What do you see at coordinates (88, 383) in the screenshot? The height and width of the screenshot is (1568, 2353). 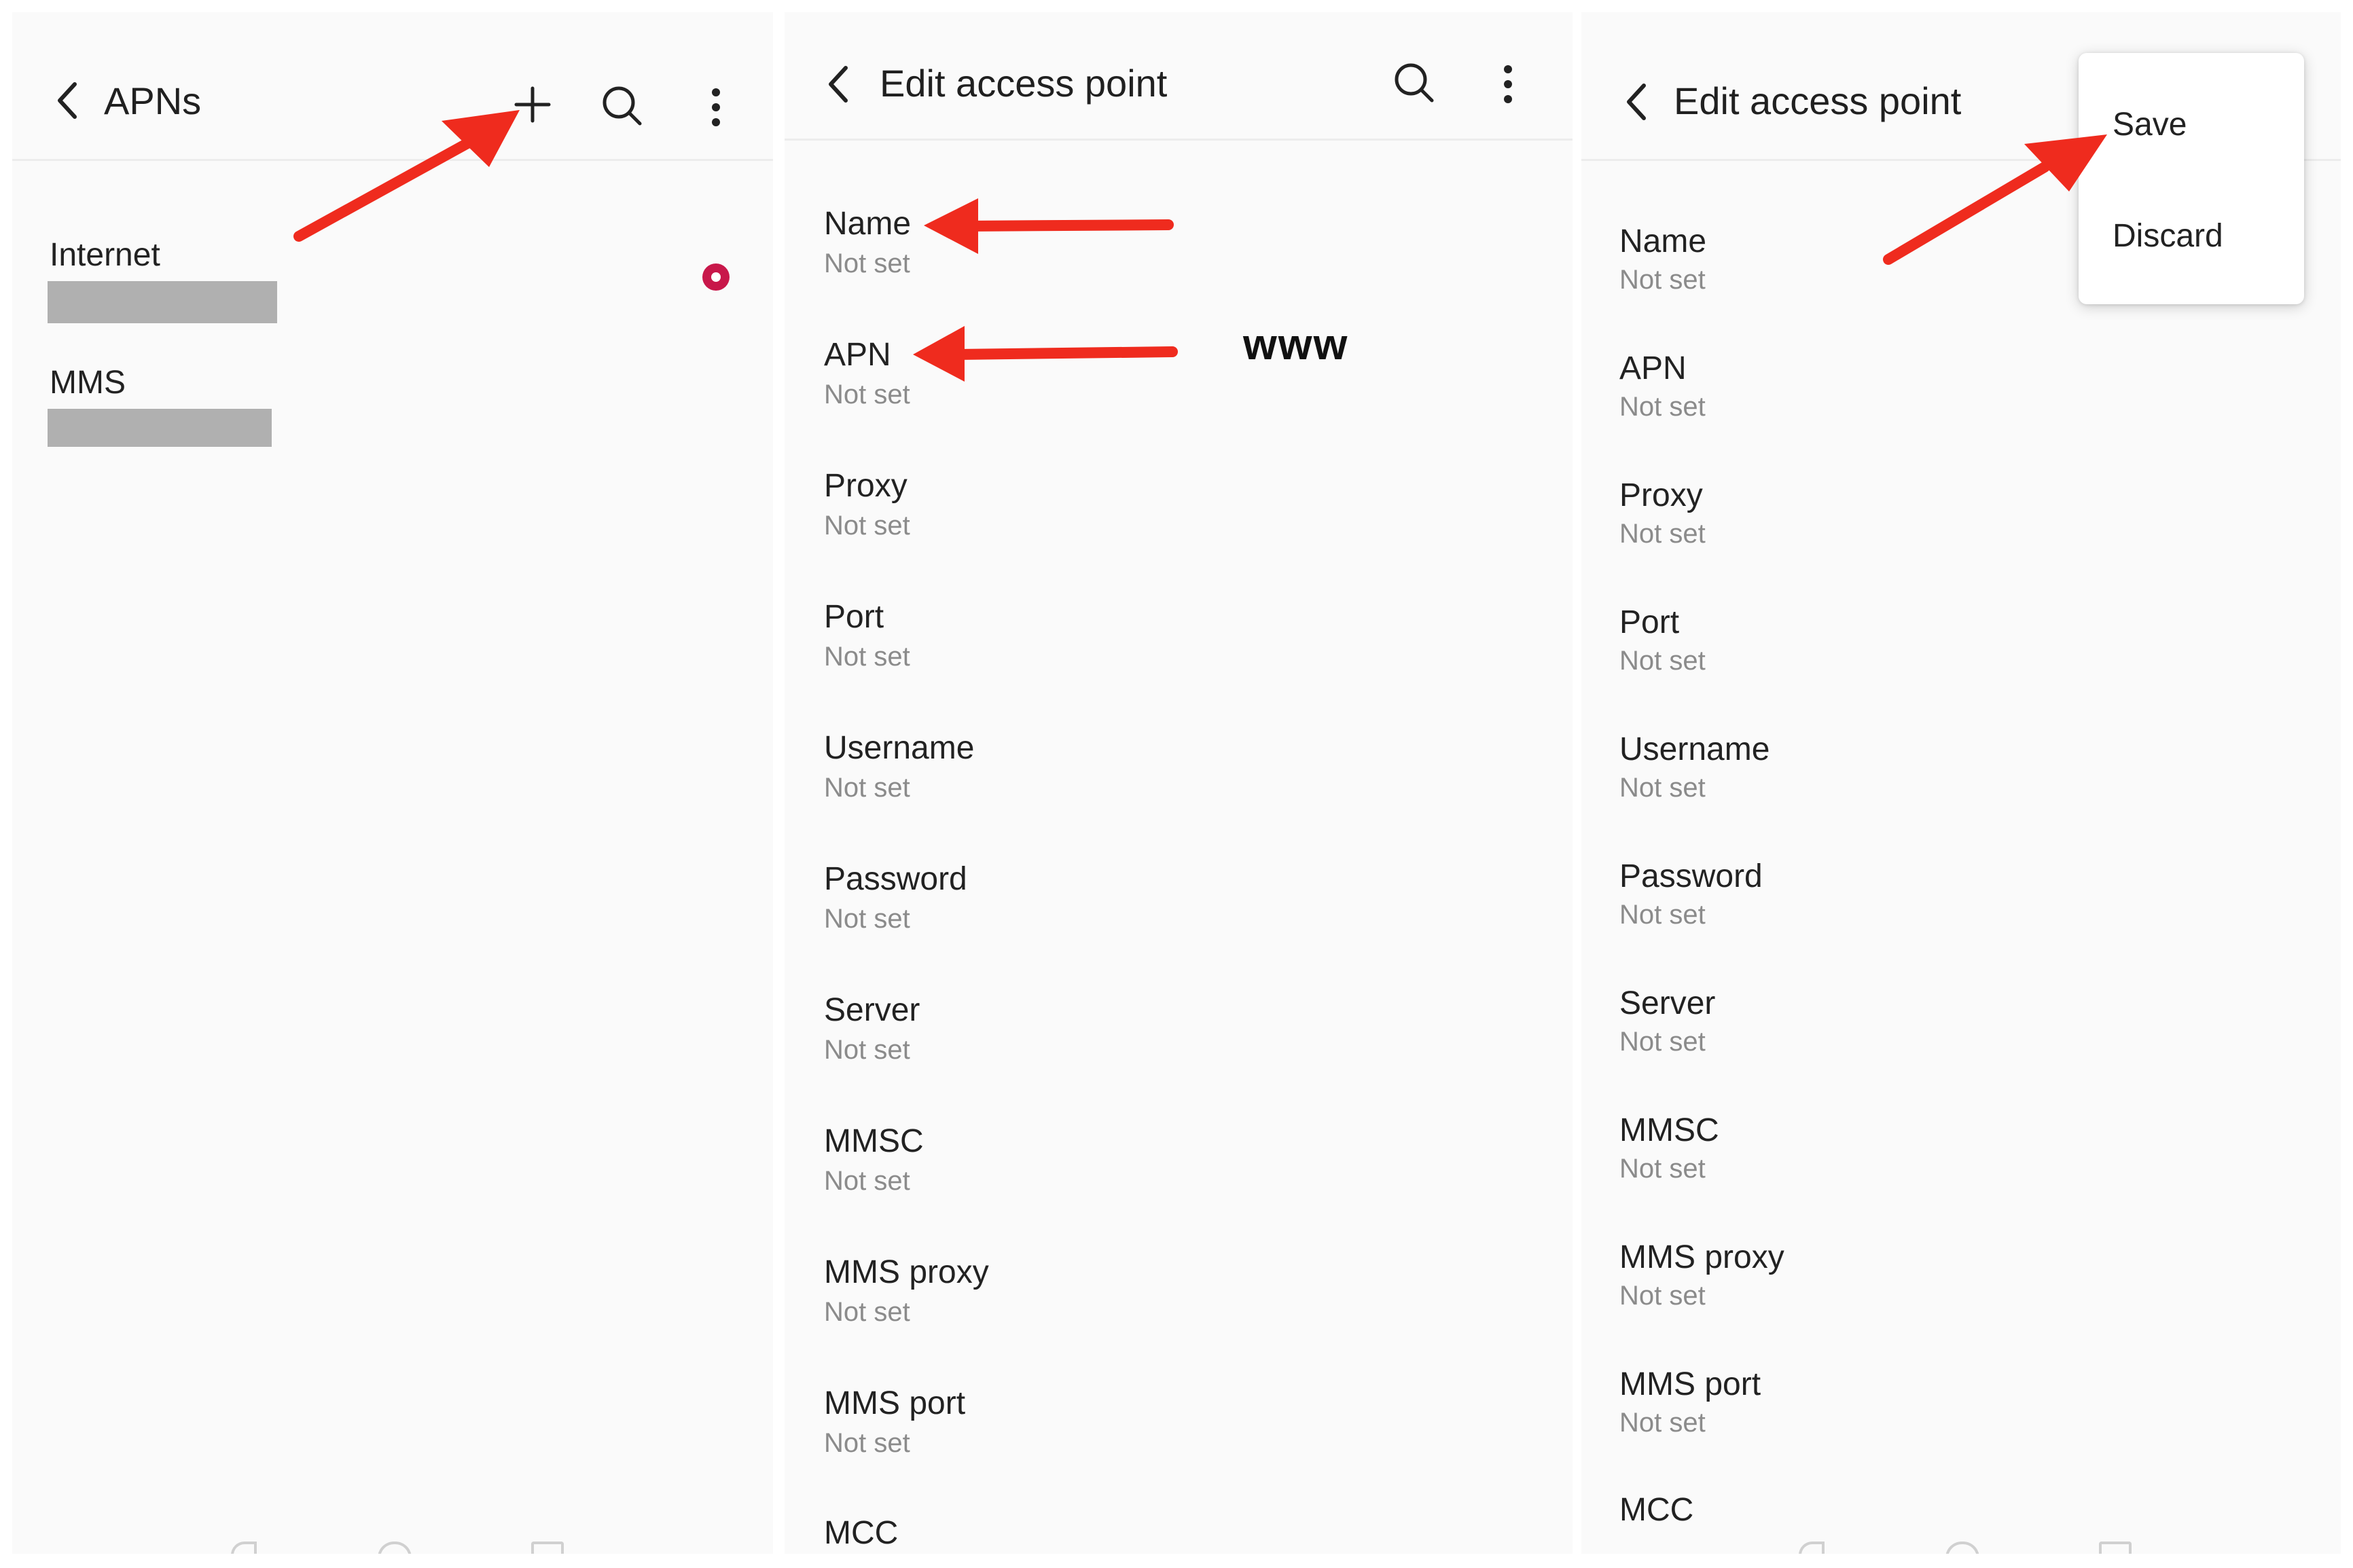 I see `apn-name: MMS` at bounding box center [88, 383].